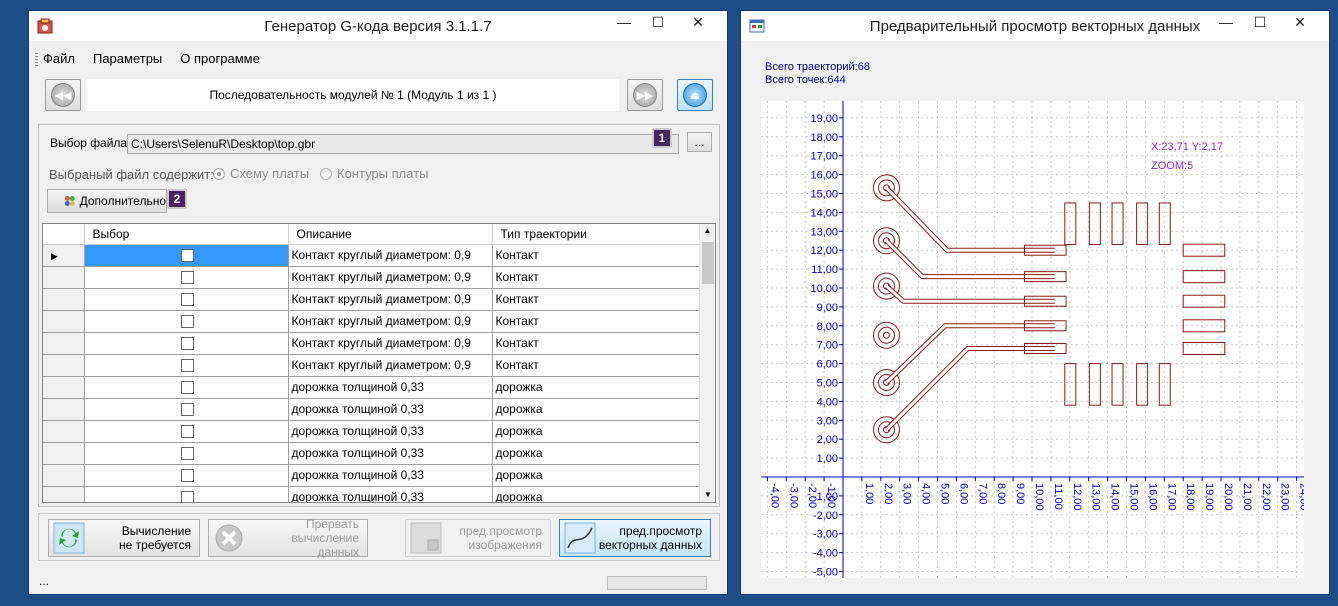 The image size is (1338, 606). Describe the element at coordinates (707, 495) in the screenshot. I see `scroll-down-icon: ▼` at that location.